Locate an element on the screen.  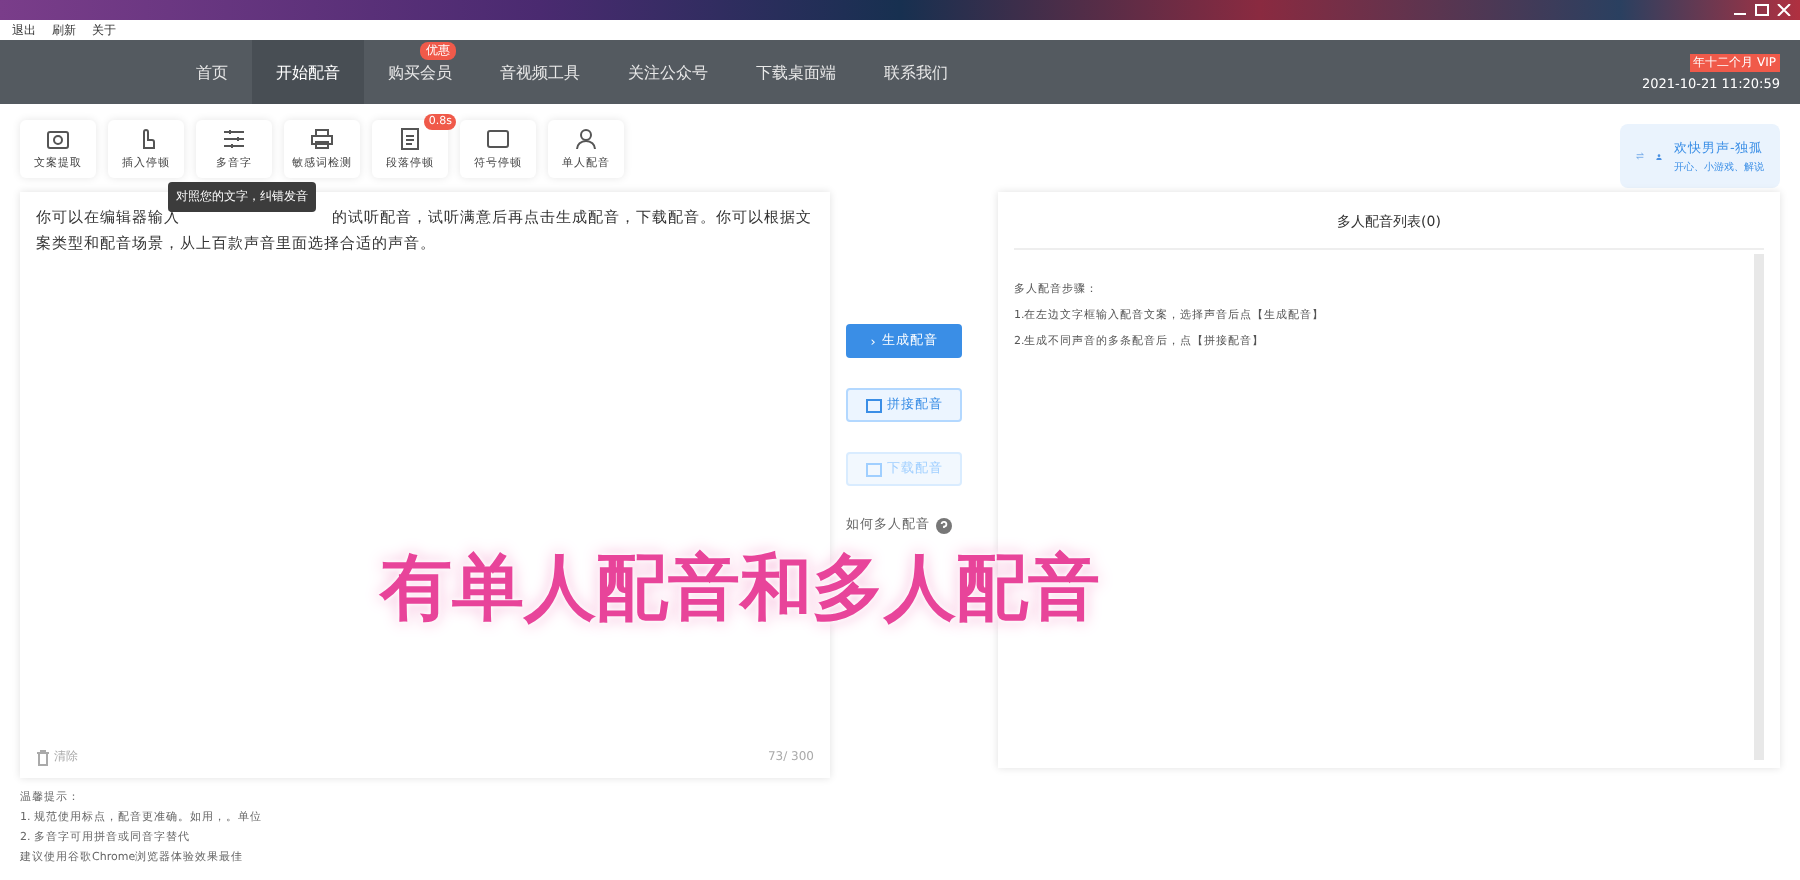
printer-icon is located at coordinates (322, 139).